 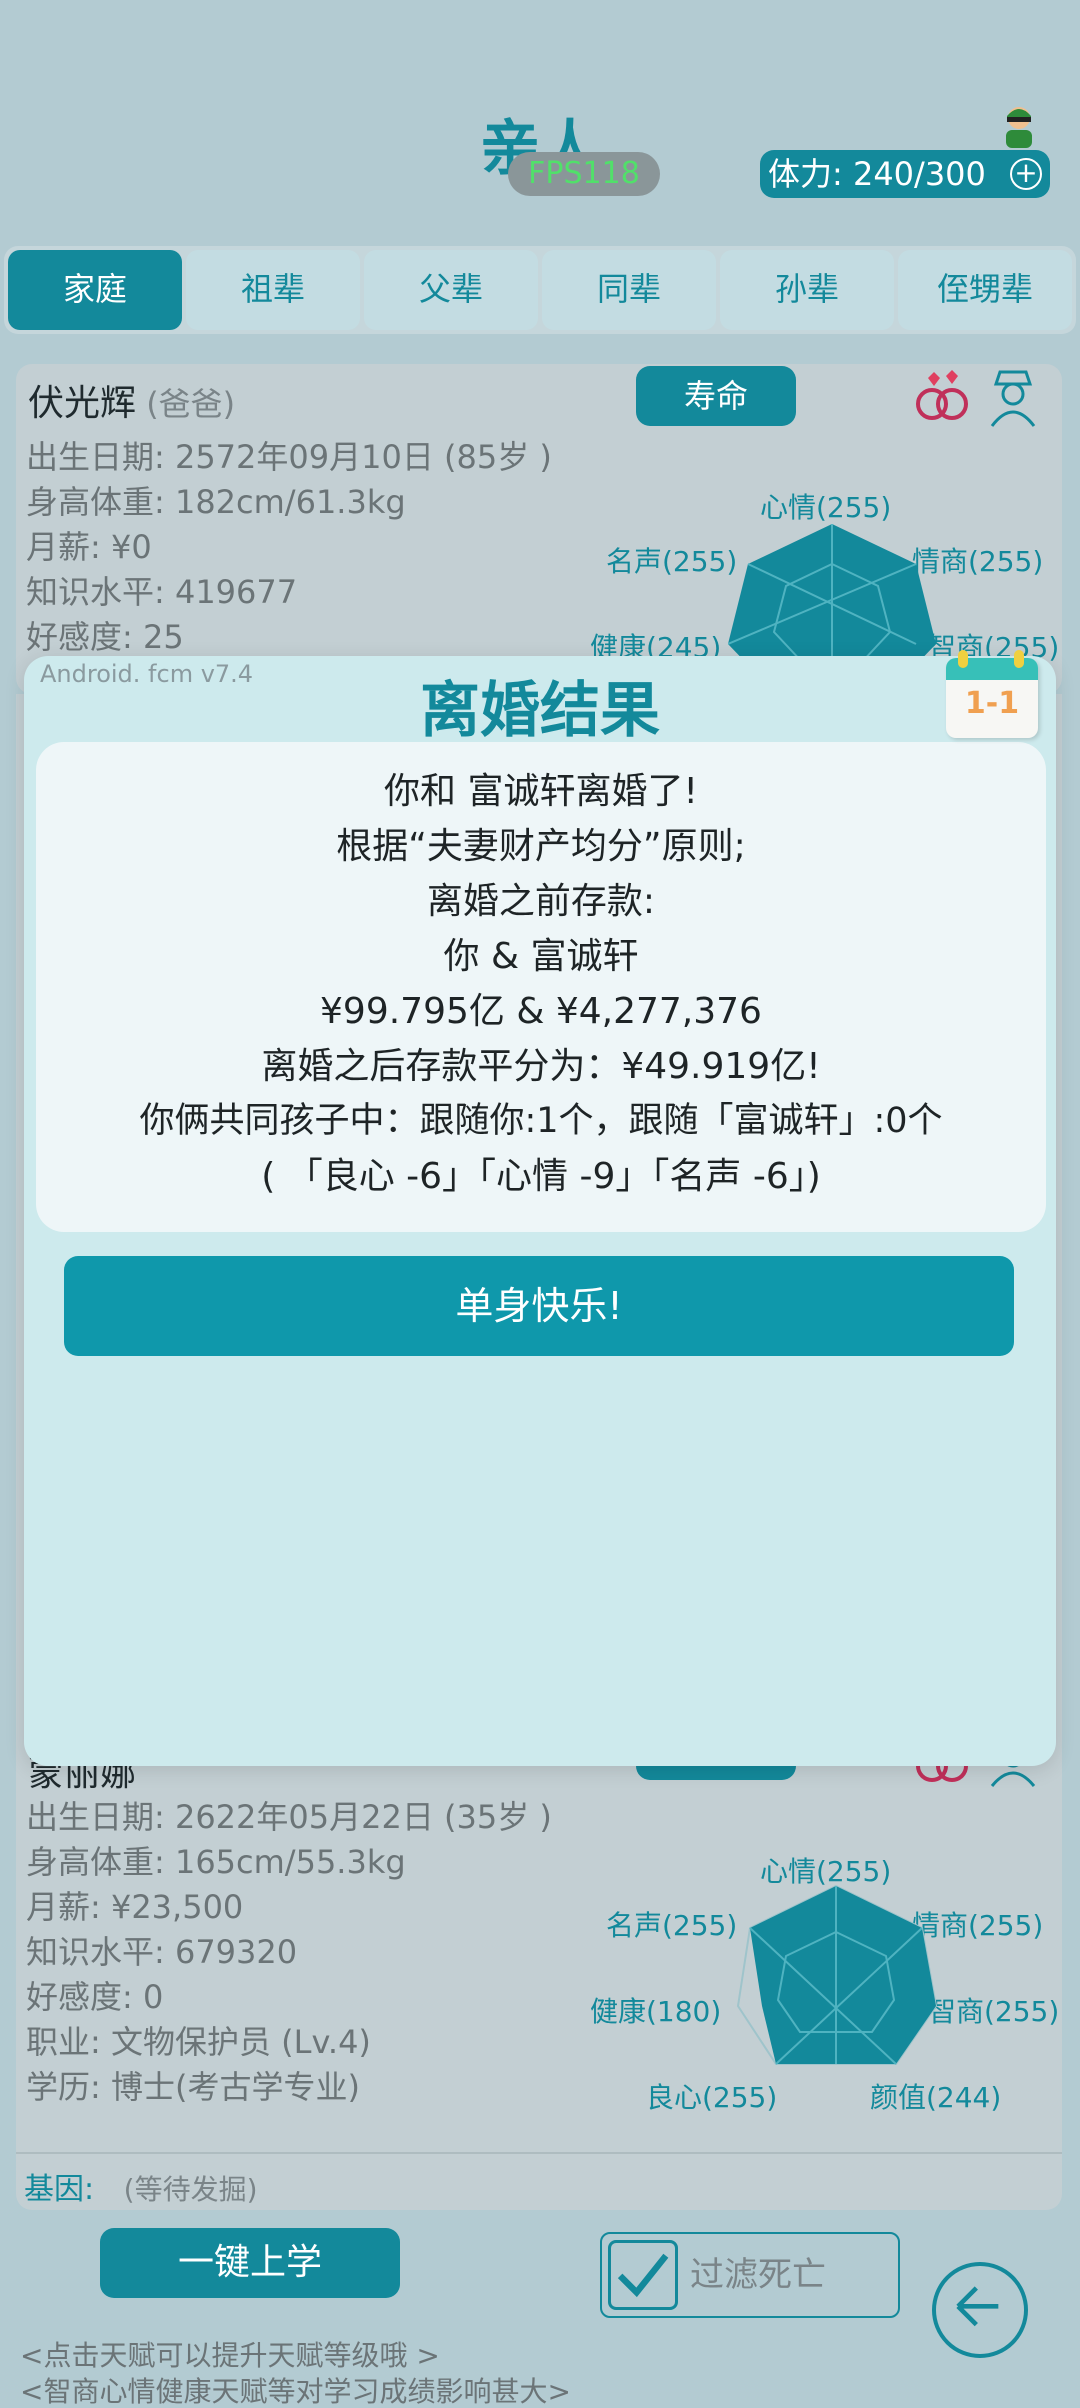 What do you see at coordinates (1013, 398) in the screenshot?
I see `person-portrait-icon` at bounding box center [1013, 398].